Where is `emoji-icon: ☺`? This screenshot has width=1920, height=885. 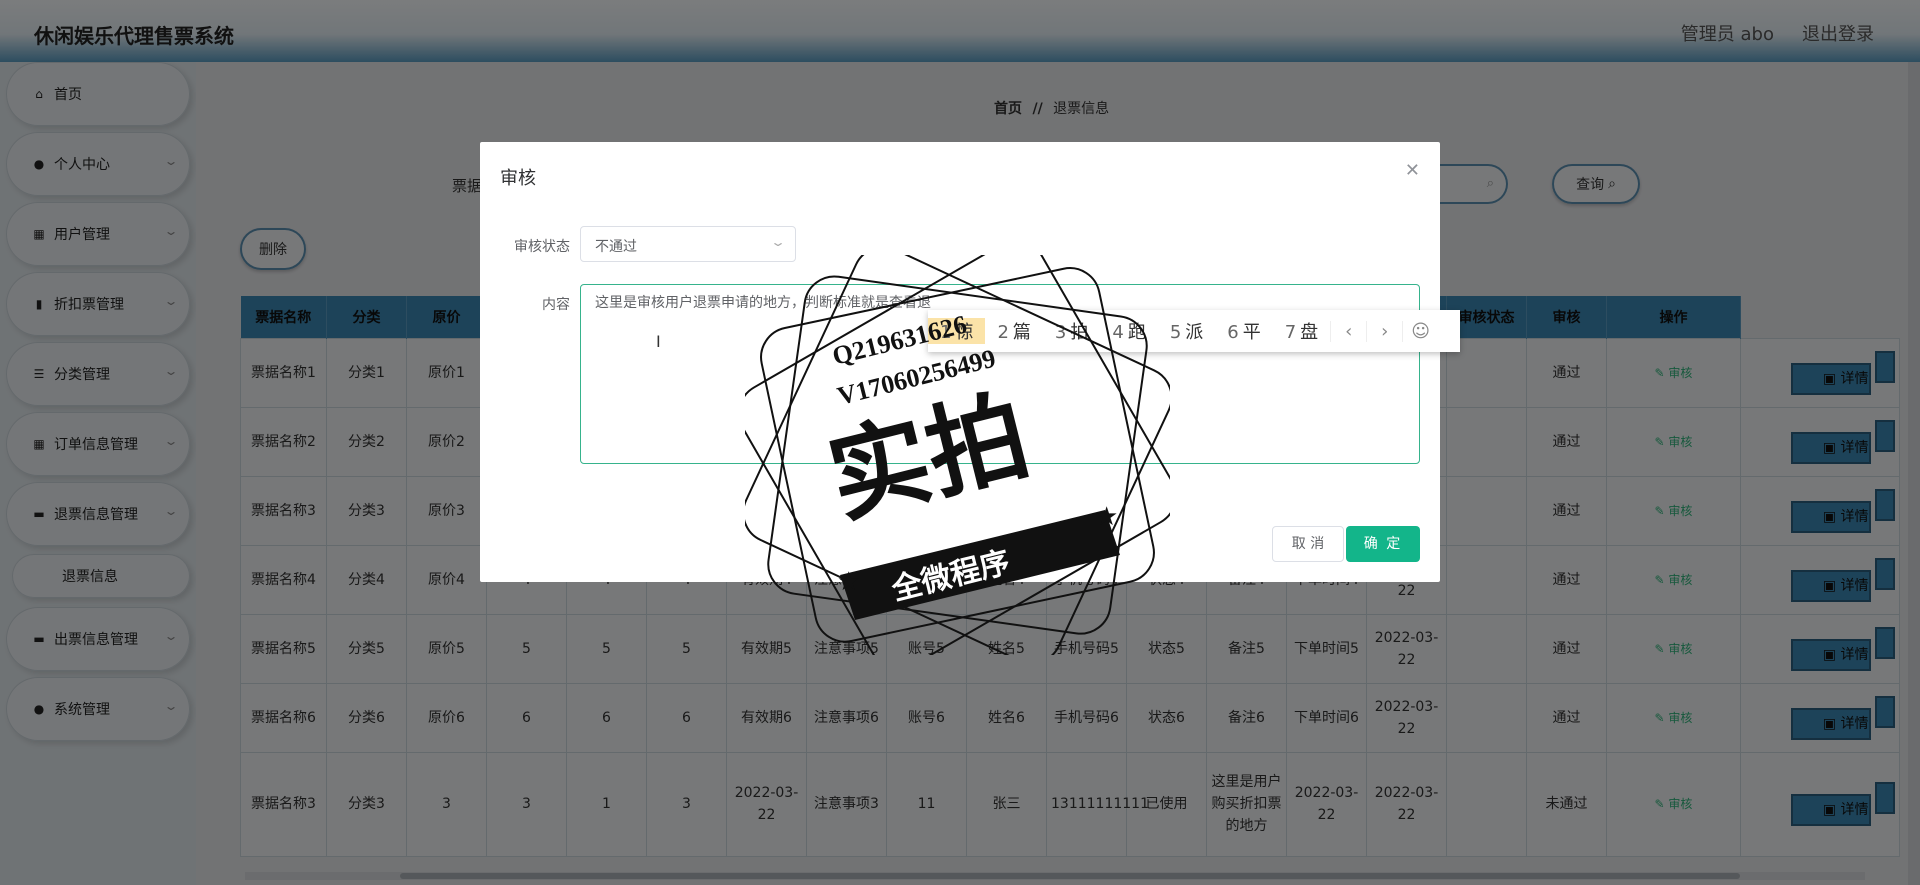 emoji-icon: ☺ is located at coordinates (1420, 331).